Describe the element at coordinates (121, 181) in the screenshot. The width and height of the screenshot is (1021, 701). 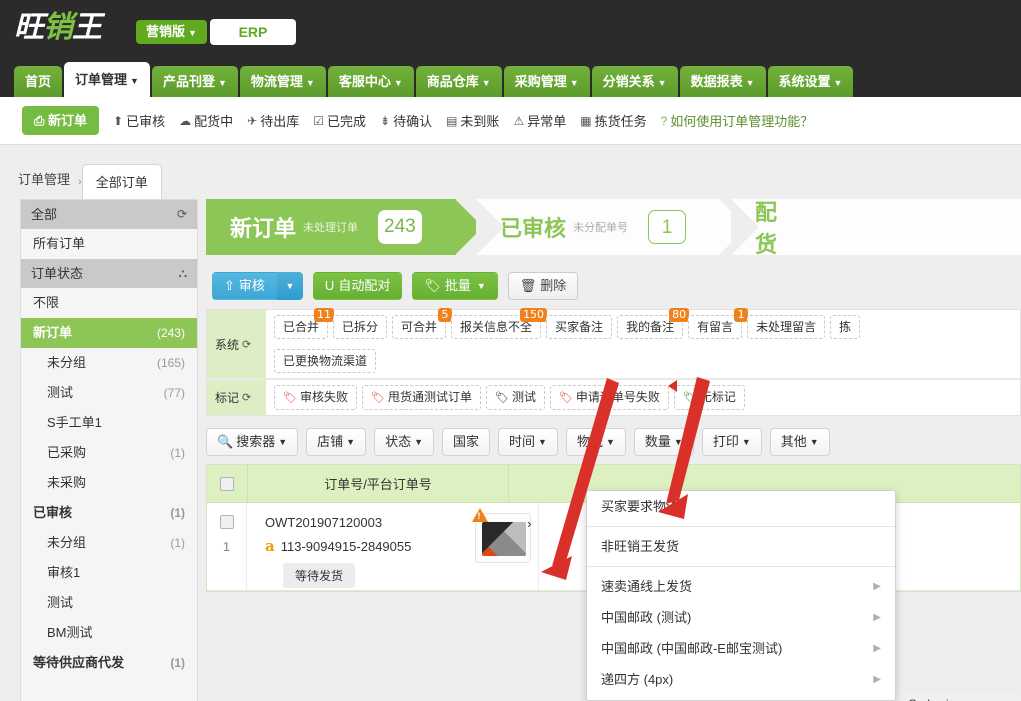
I see `breadcrumb-tab-all-orders: 全部订单` at that location.